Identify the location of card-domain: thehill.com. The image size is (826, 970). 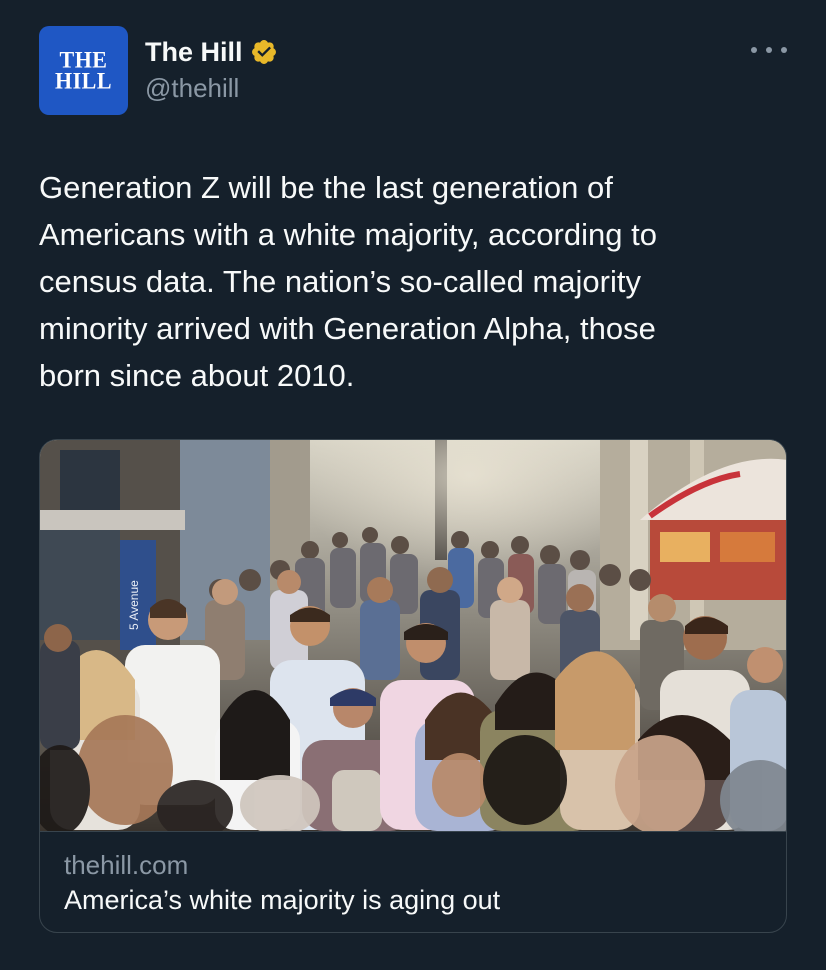
(126, 865).